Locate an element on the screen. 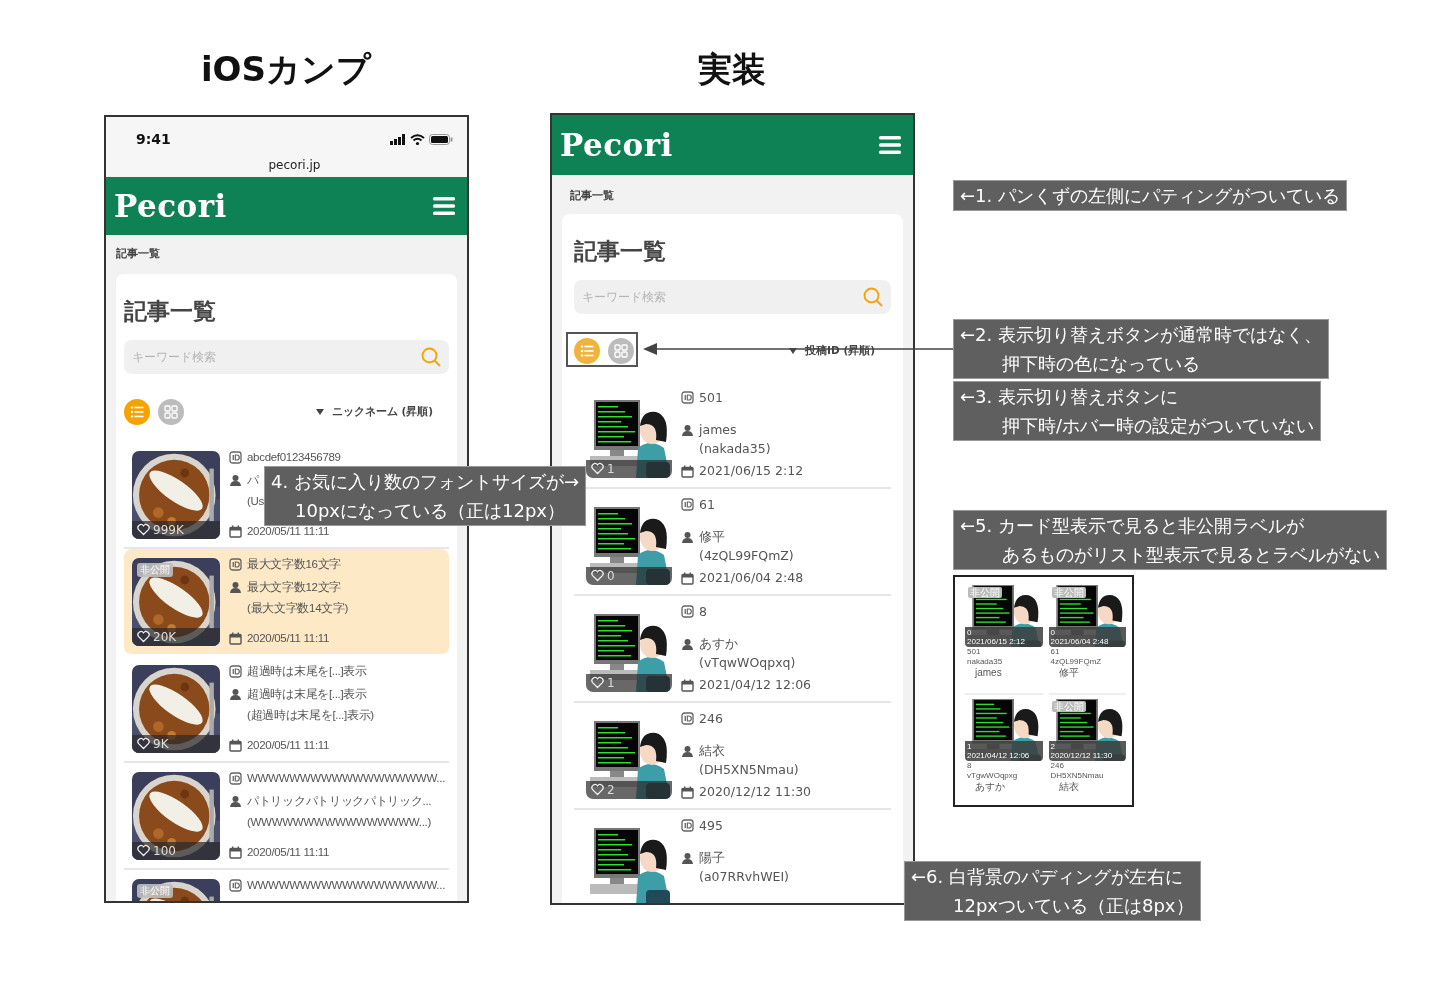  post-row: 100 WWWWWWWWWWWWWWWWWW... パトリックパトリックパトリック... (WWWWWWWWWWWWWWWW...) 2020/05/11 11:11 is located at coordinates (286, 816).